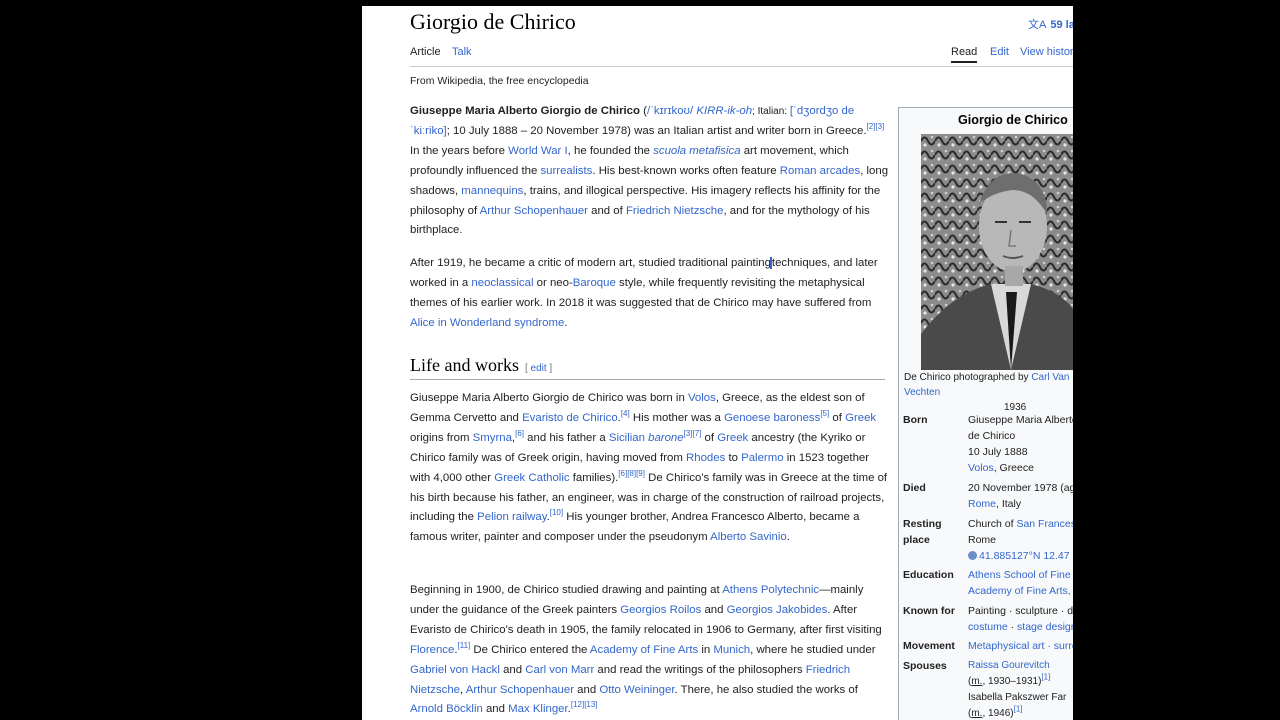 The image size is (1280, 720). I want to click on pronunciation-respelling-link: KIRR-ik-oh, so click(724, 111).